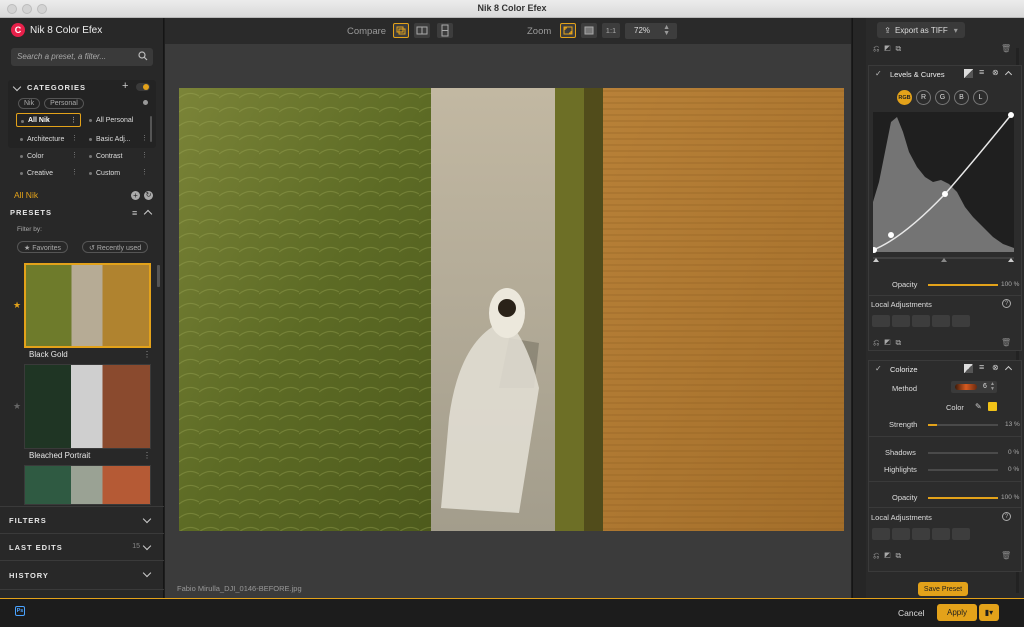  What do you see at coordinates (87, 406) in the screenshot?
I see `preset-thumbnail-bleached-portrait` at bounding box center [87, 406].